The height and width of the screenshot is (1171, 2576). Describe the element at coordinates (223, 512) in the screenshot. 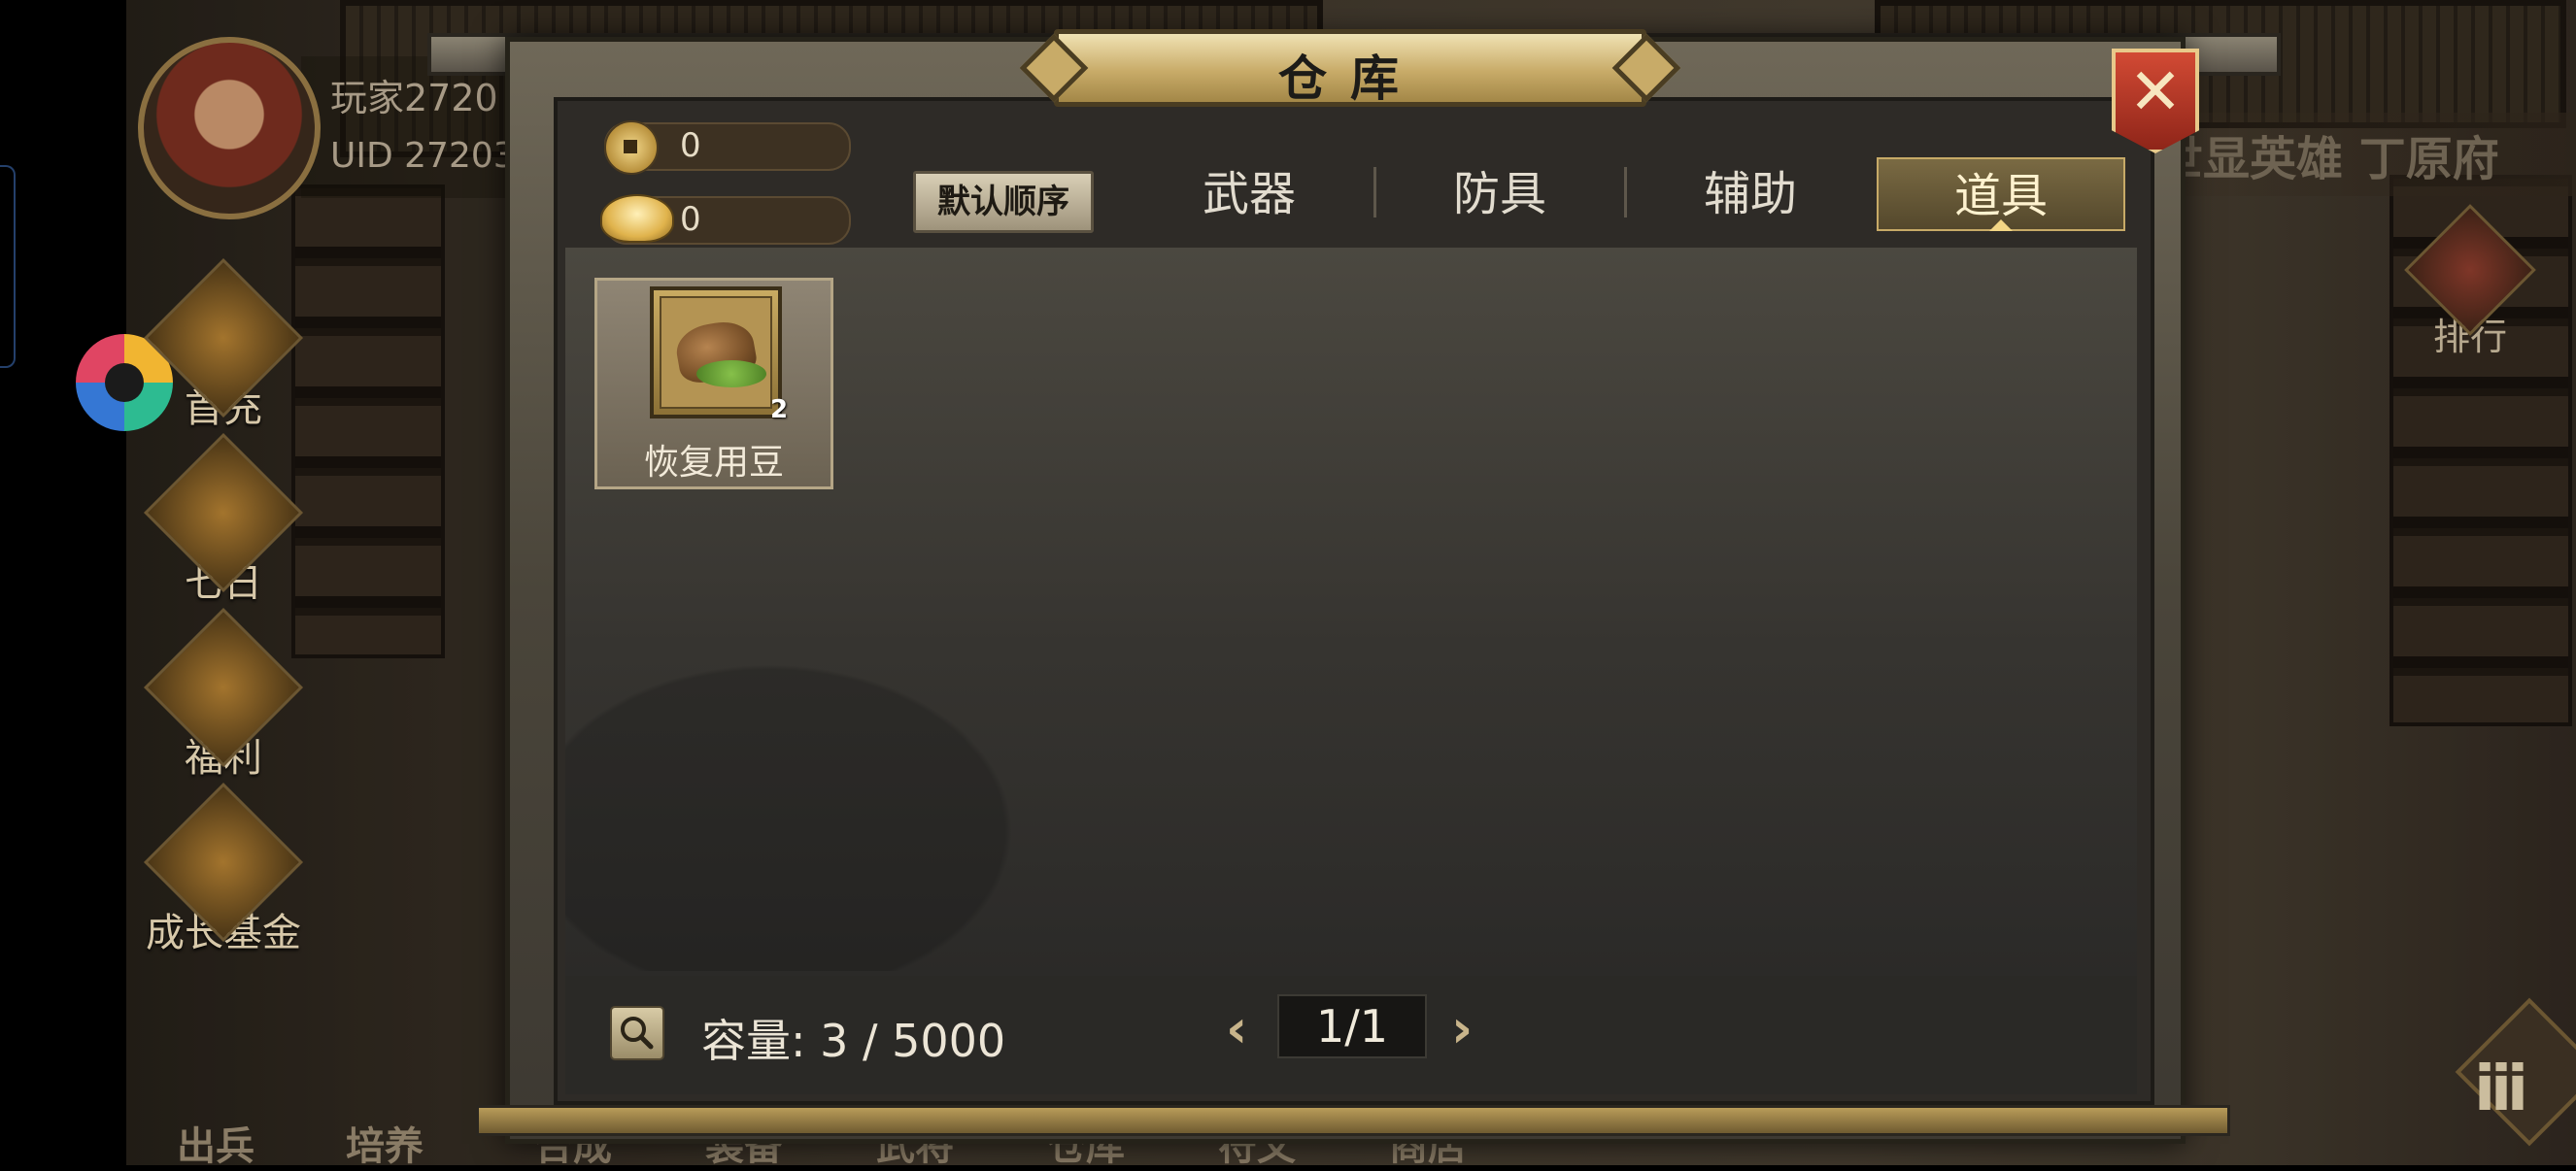

I see `scroll-icon` at that location.